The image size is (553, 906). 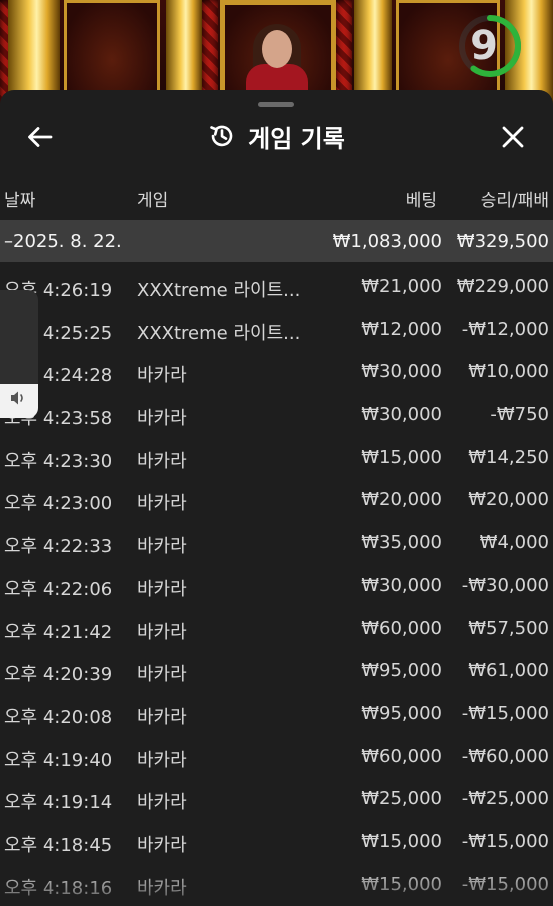 What do you see at coordinates (276, 415) in the screenshot?
I see `history-row: 오후 4:23:58 바카라 ₩30,000 -₩750` at bounding box center [276, 415].